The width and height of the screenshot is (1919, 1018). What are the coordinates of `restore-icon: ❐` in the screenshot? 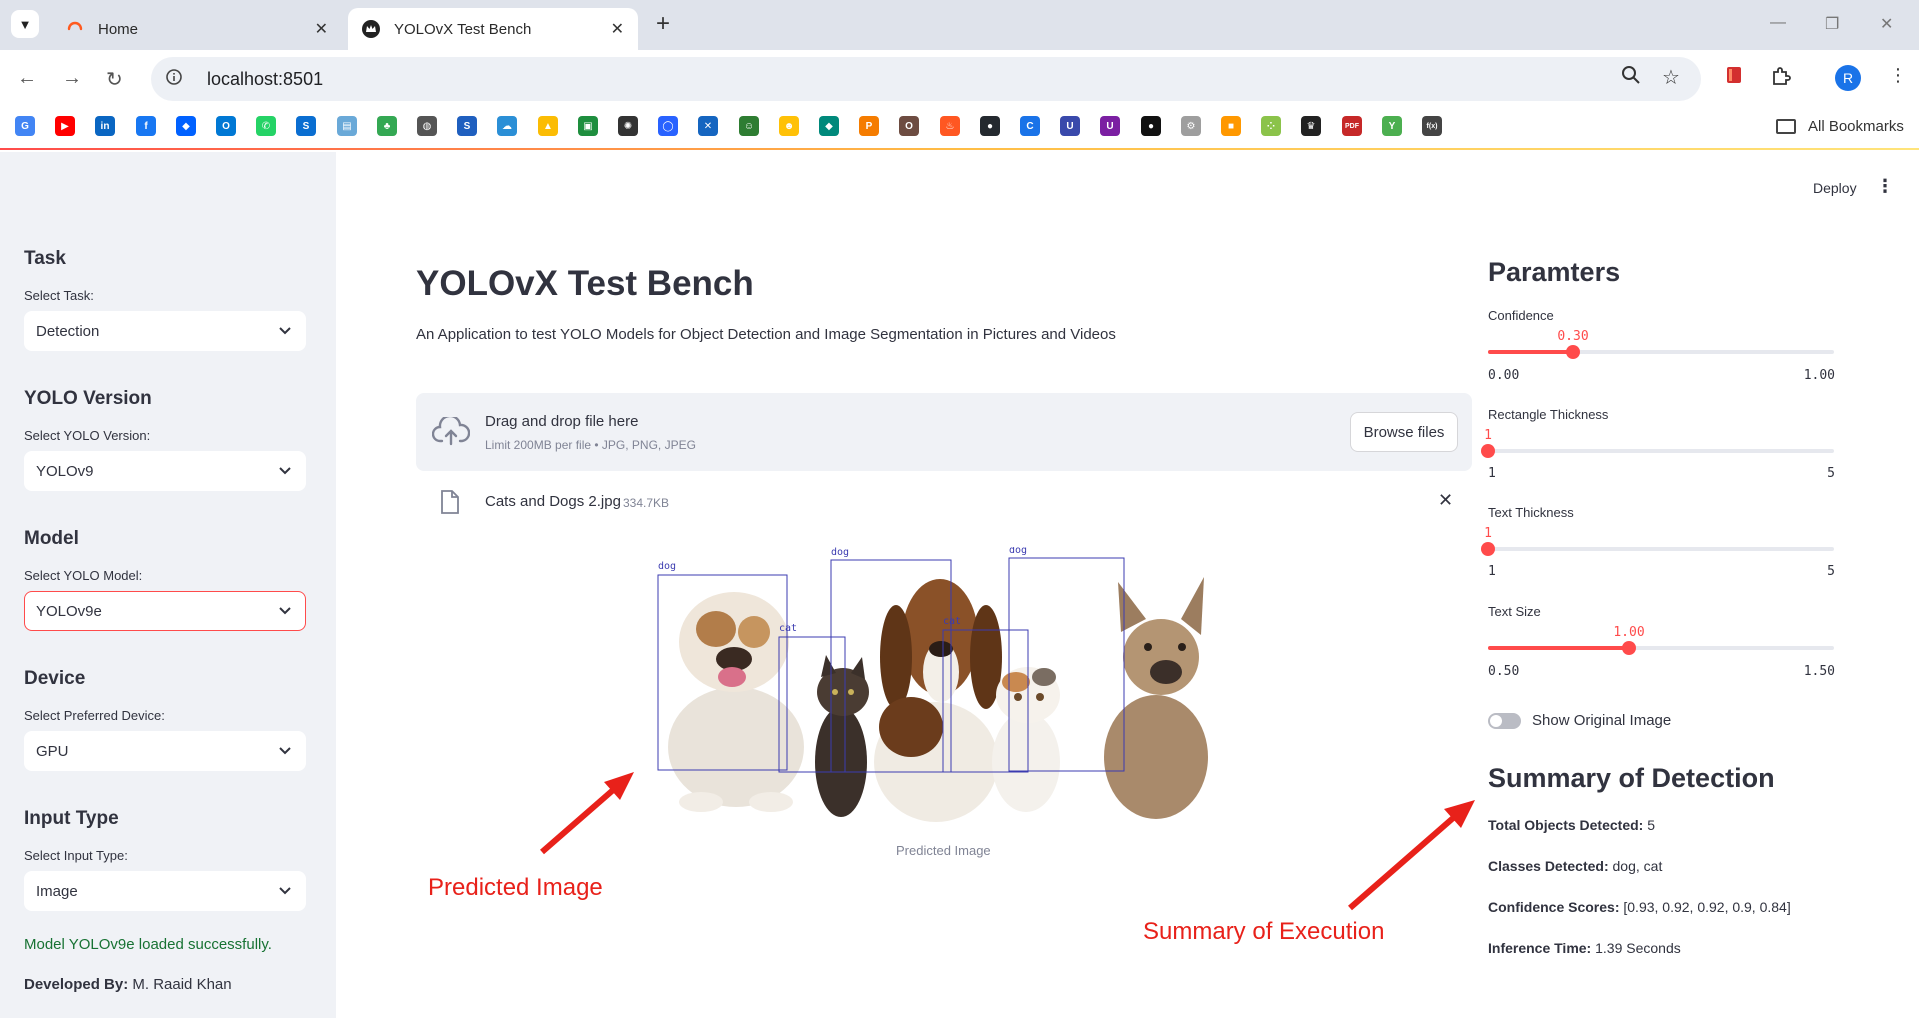 It's located at (1832, 24).